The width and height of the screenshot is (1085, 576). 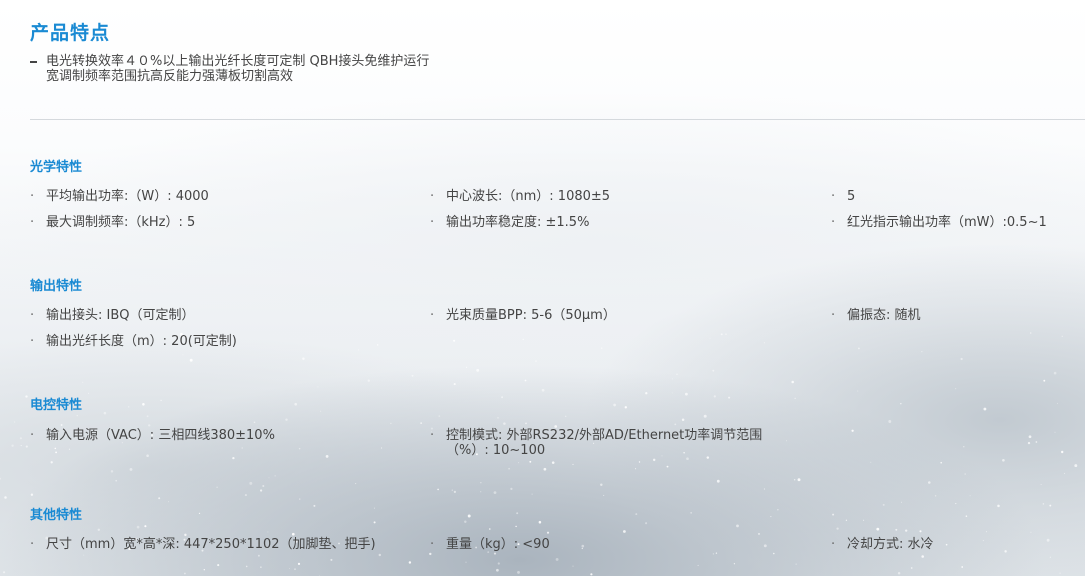 I want to click on spec-text: 重量（kg）: <90, so click(x=498, y=544).